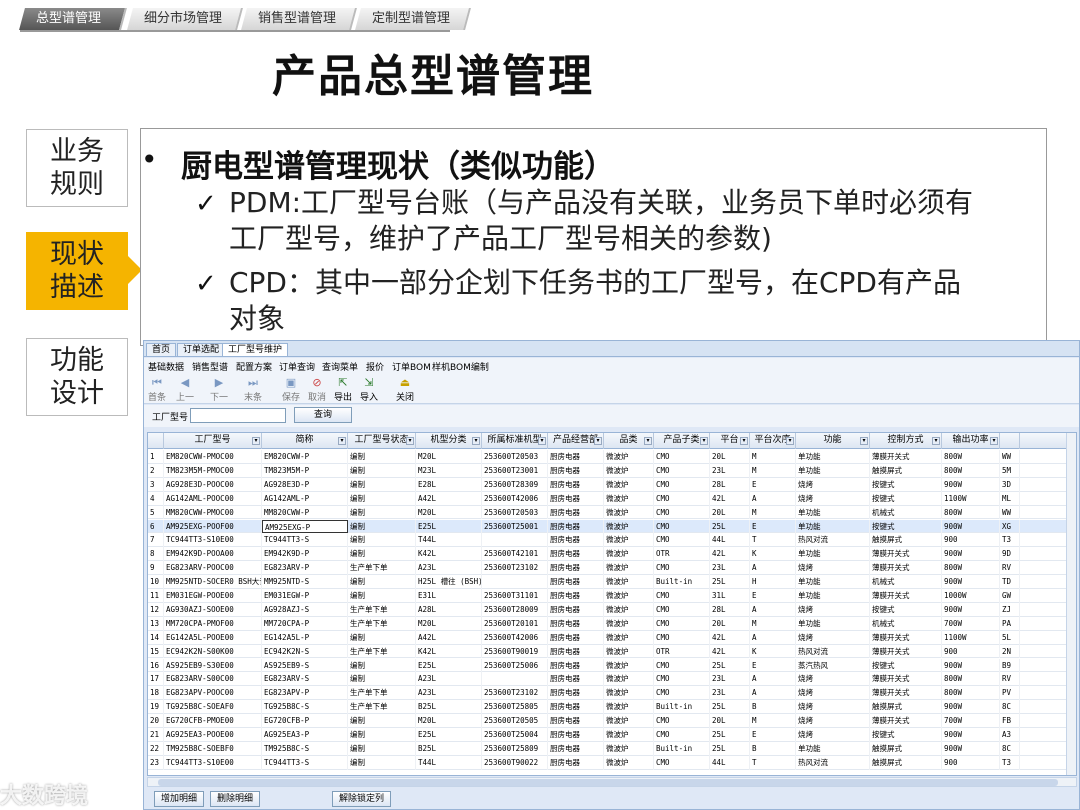  Describe the element at coordinates (305, 457) in the screenshot. I see `table-cell: EM820CWW-P` at that location.